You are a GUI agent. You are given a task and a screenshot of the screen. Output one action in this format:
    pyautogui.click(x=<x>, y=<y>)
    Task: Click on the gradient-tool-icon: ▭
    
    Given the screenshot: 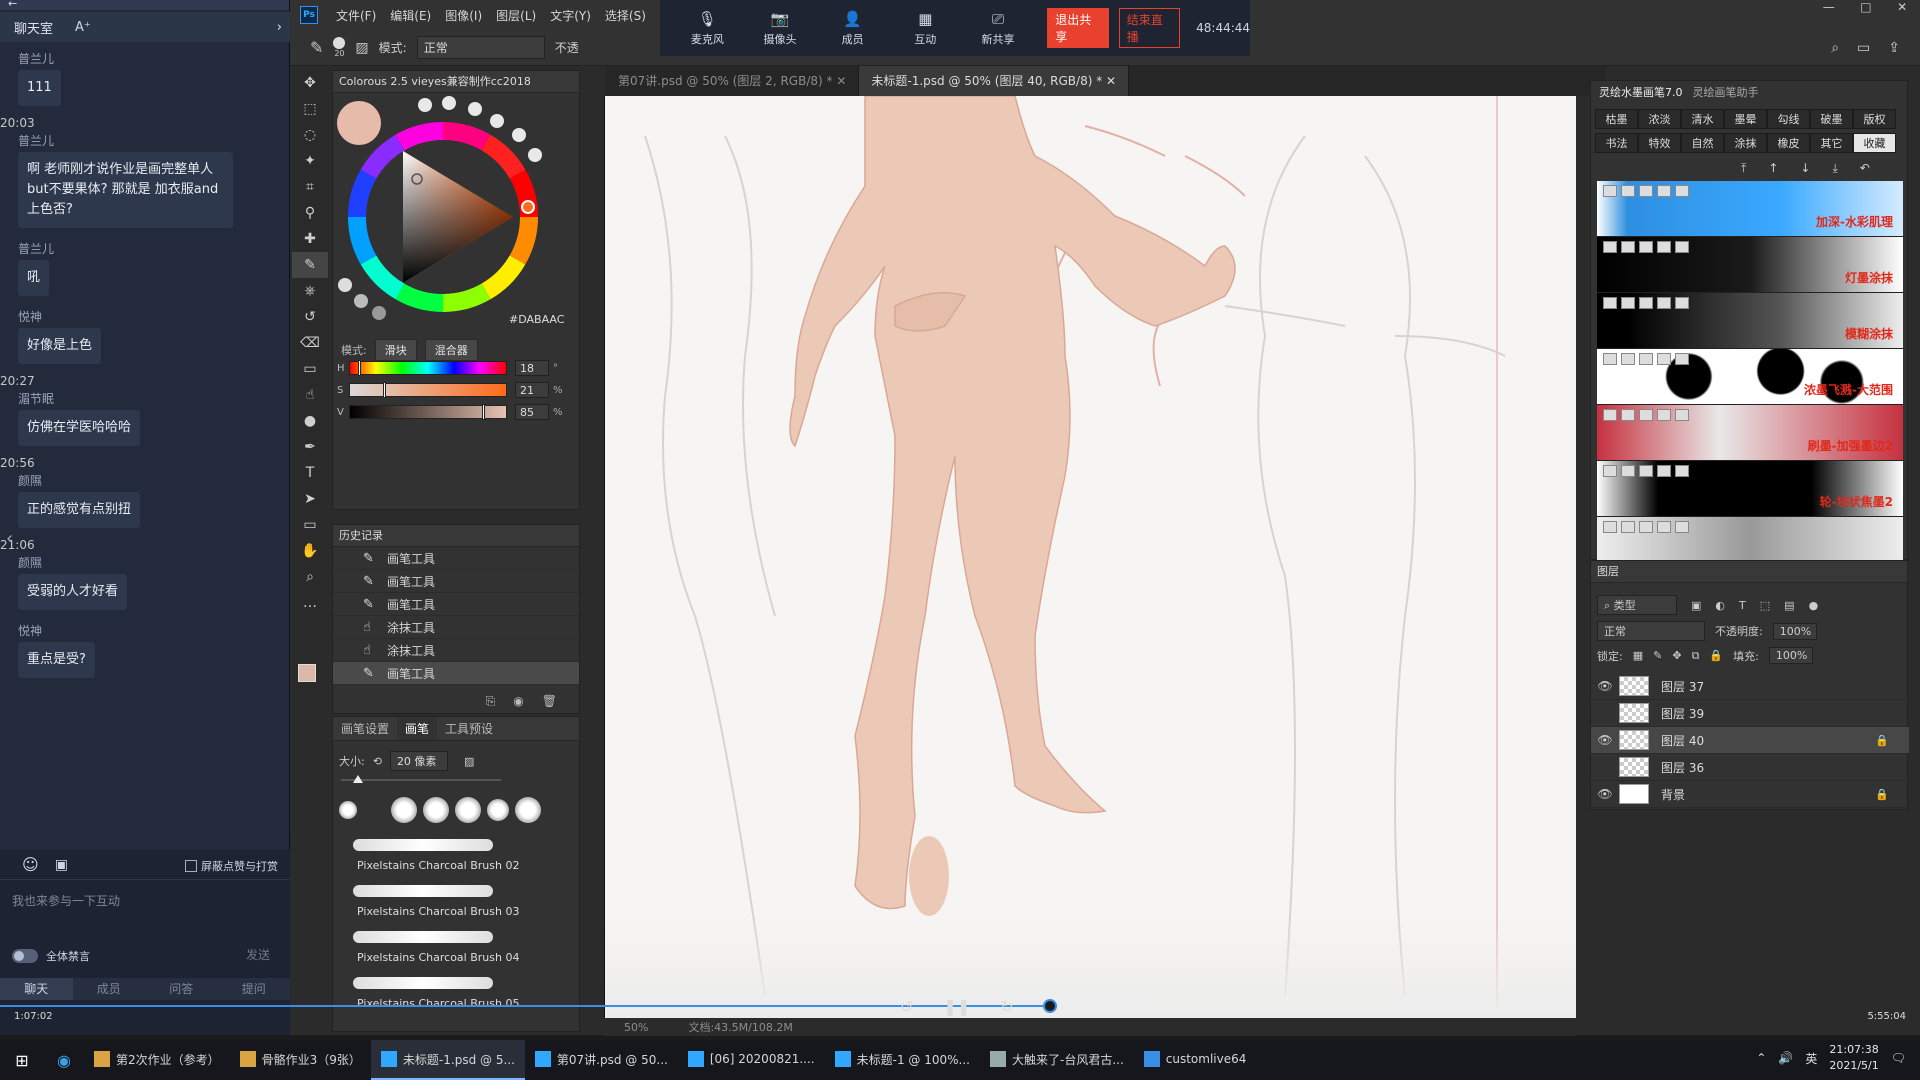 What is the action you would take?
    pyautogui.click(x=310, y=369)
    